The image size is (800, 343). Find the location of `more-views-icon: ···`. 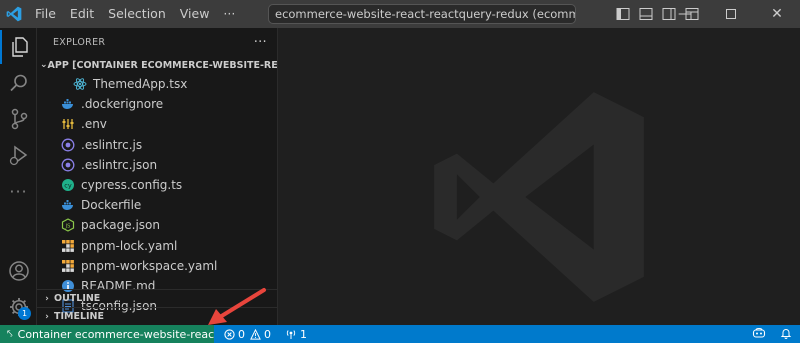

more-views-icon: ··· is located at coordinates (18, 191).